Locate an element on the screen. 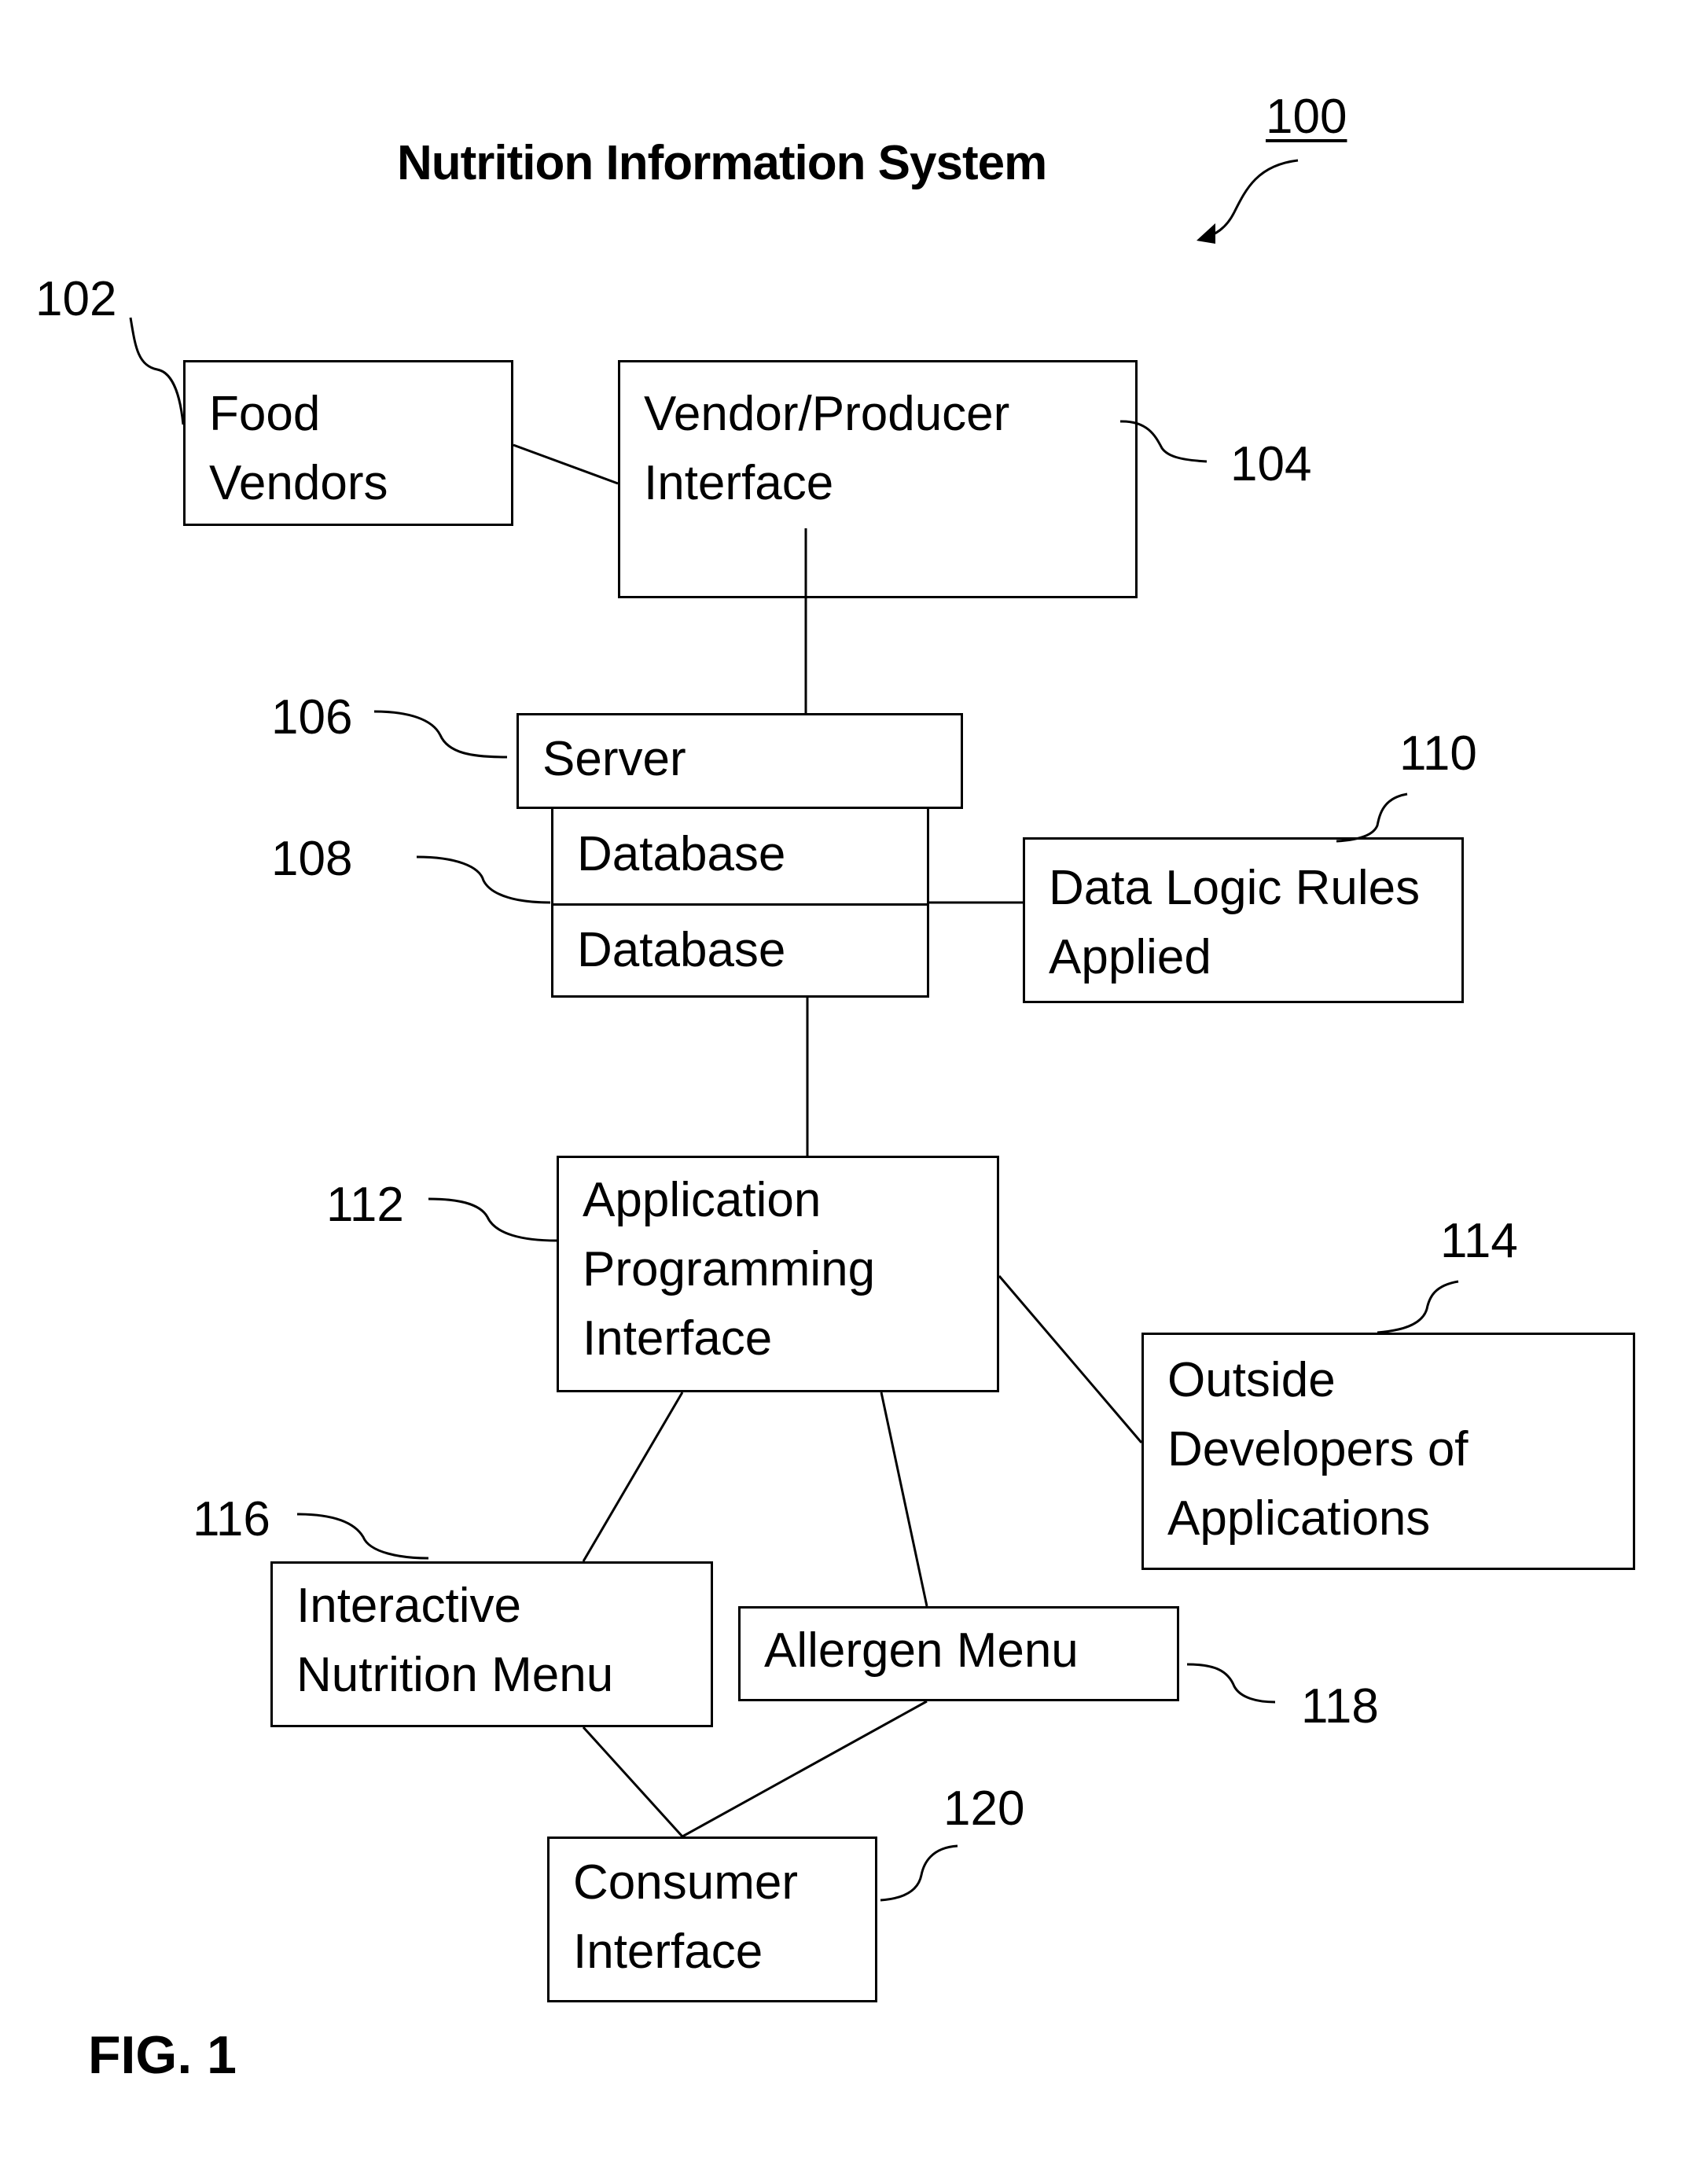 This screenshot has height=2184, width=1702. edge-api-to-interactive-menu is located at coordinates (633, 1477).